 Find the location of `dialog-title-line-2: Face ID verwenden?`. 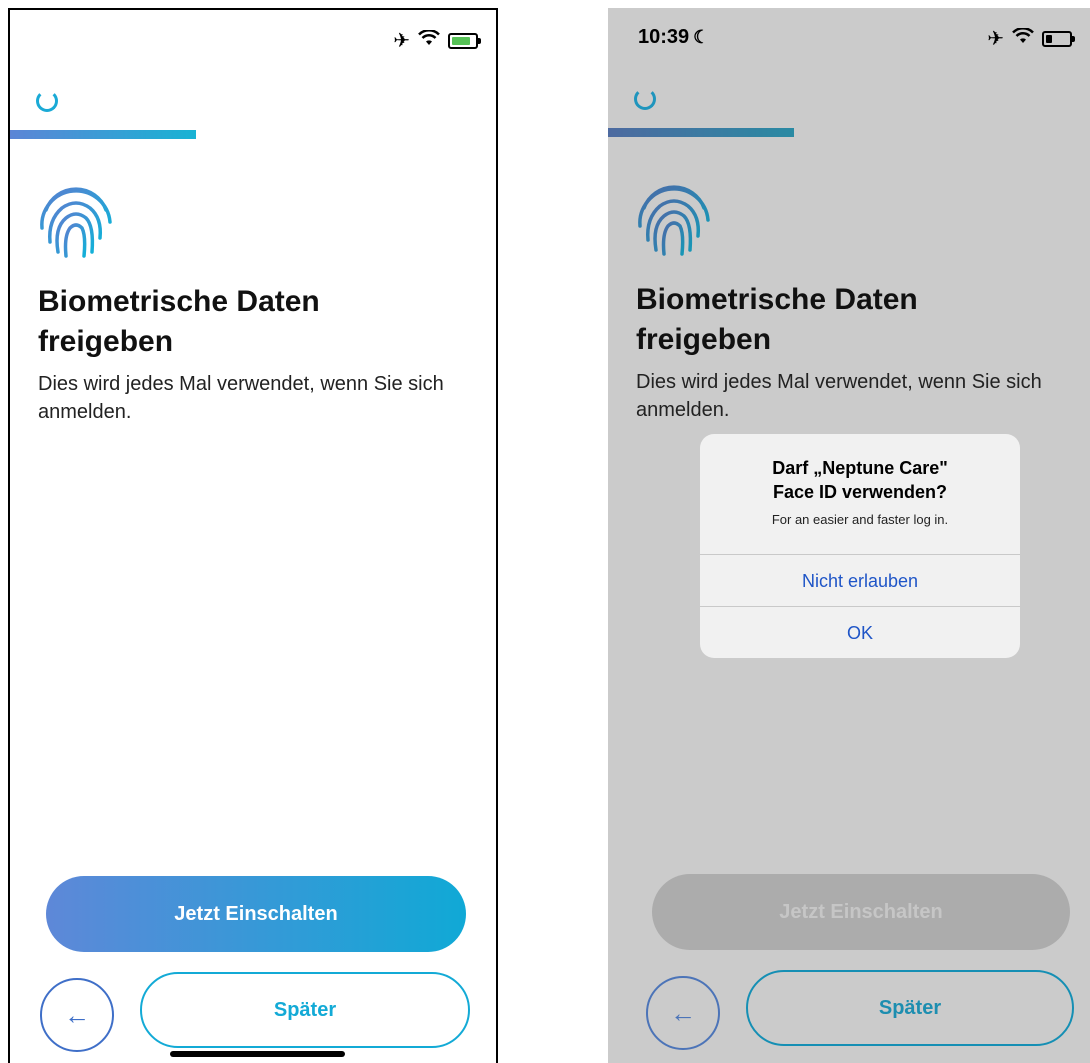

dialog-title-line-2: Face ID verwenden? is located at coordinates (860, 492).